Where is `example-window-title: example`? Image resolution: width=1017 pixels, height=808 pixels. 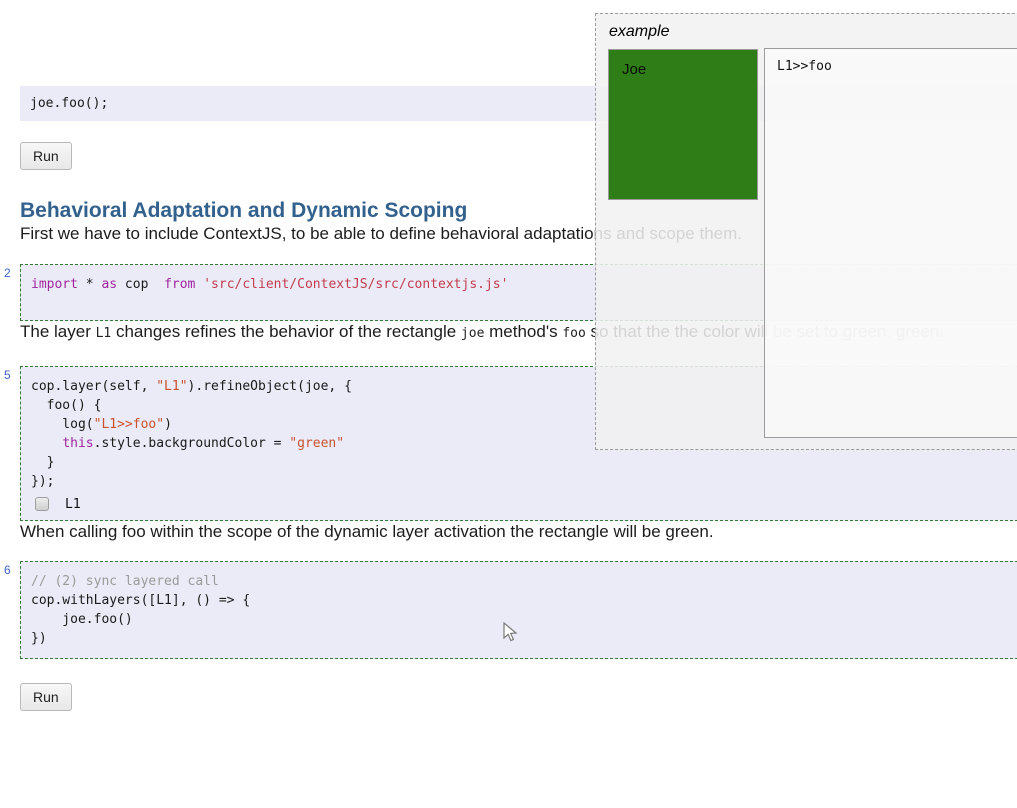 example-window-title: example is located at coordinates (639, 31).